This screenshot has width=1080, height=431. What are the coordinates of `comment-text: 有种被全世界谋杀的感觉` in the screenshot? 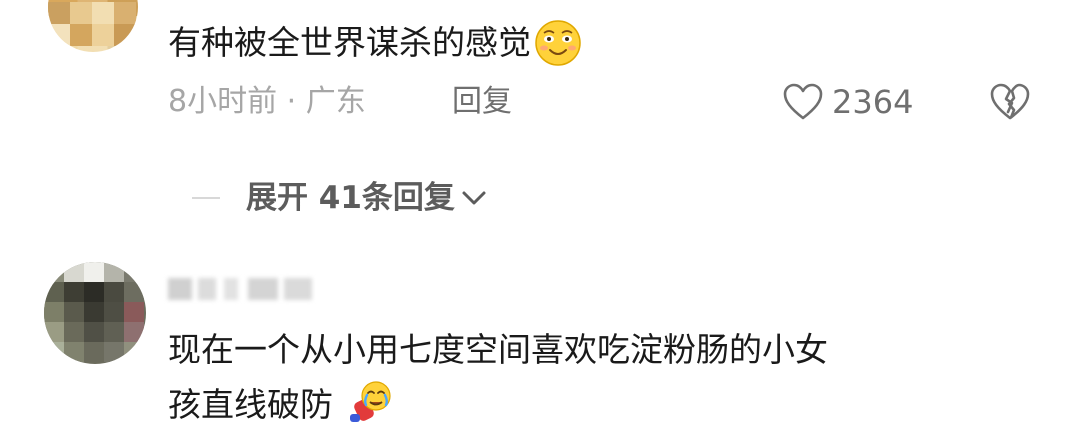 It's located at (375, 43).